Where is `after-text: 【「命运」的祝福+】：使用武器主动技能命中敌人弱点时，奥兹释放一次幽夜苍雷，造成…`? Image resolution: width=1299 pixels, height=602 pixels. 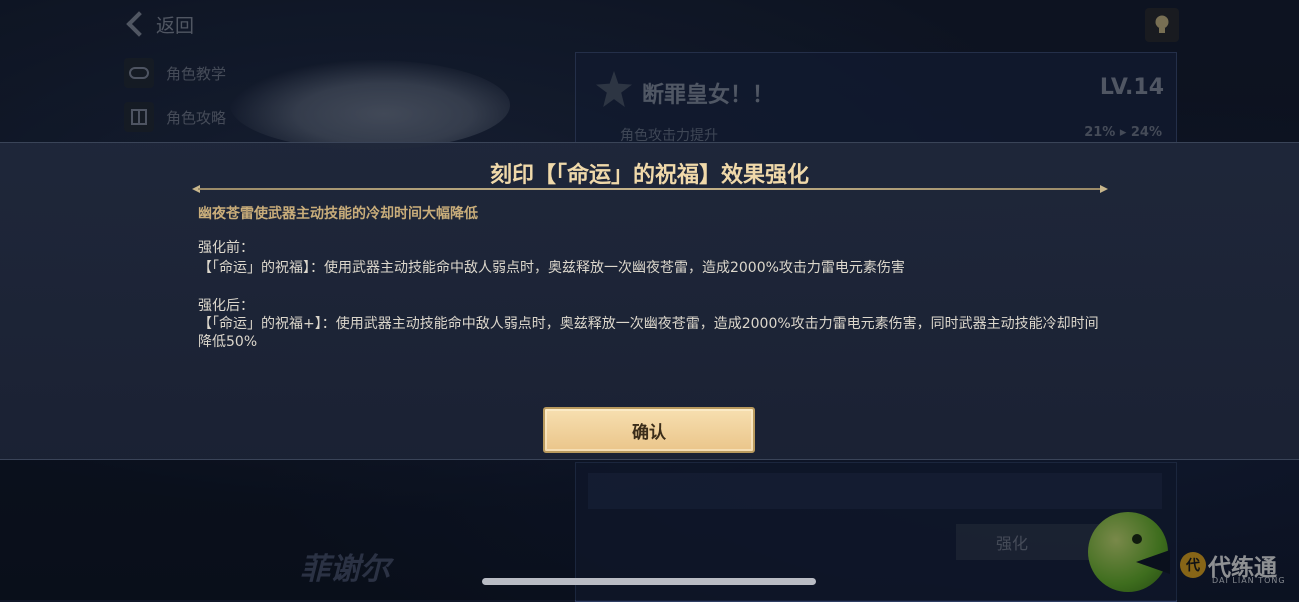 after-text: 【「命运」的祝福+】：使用武器主动技能命中敌人弱点时，奥兹释放一次幽夜苍雷，造成… is located at coordinates (648, 333).